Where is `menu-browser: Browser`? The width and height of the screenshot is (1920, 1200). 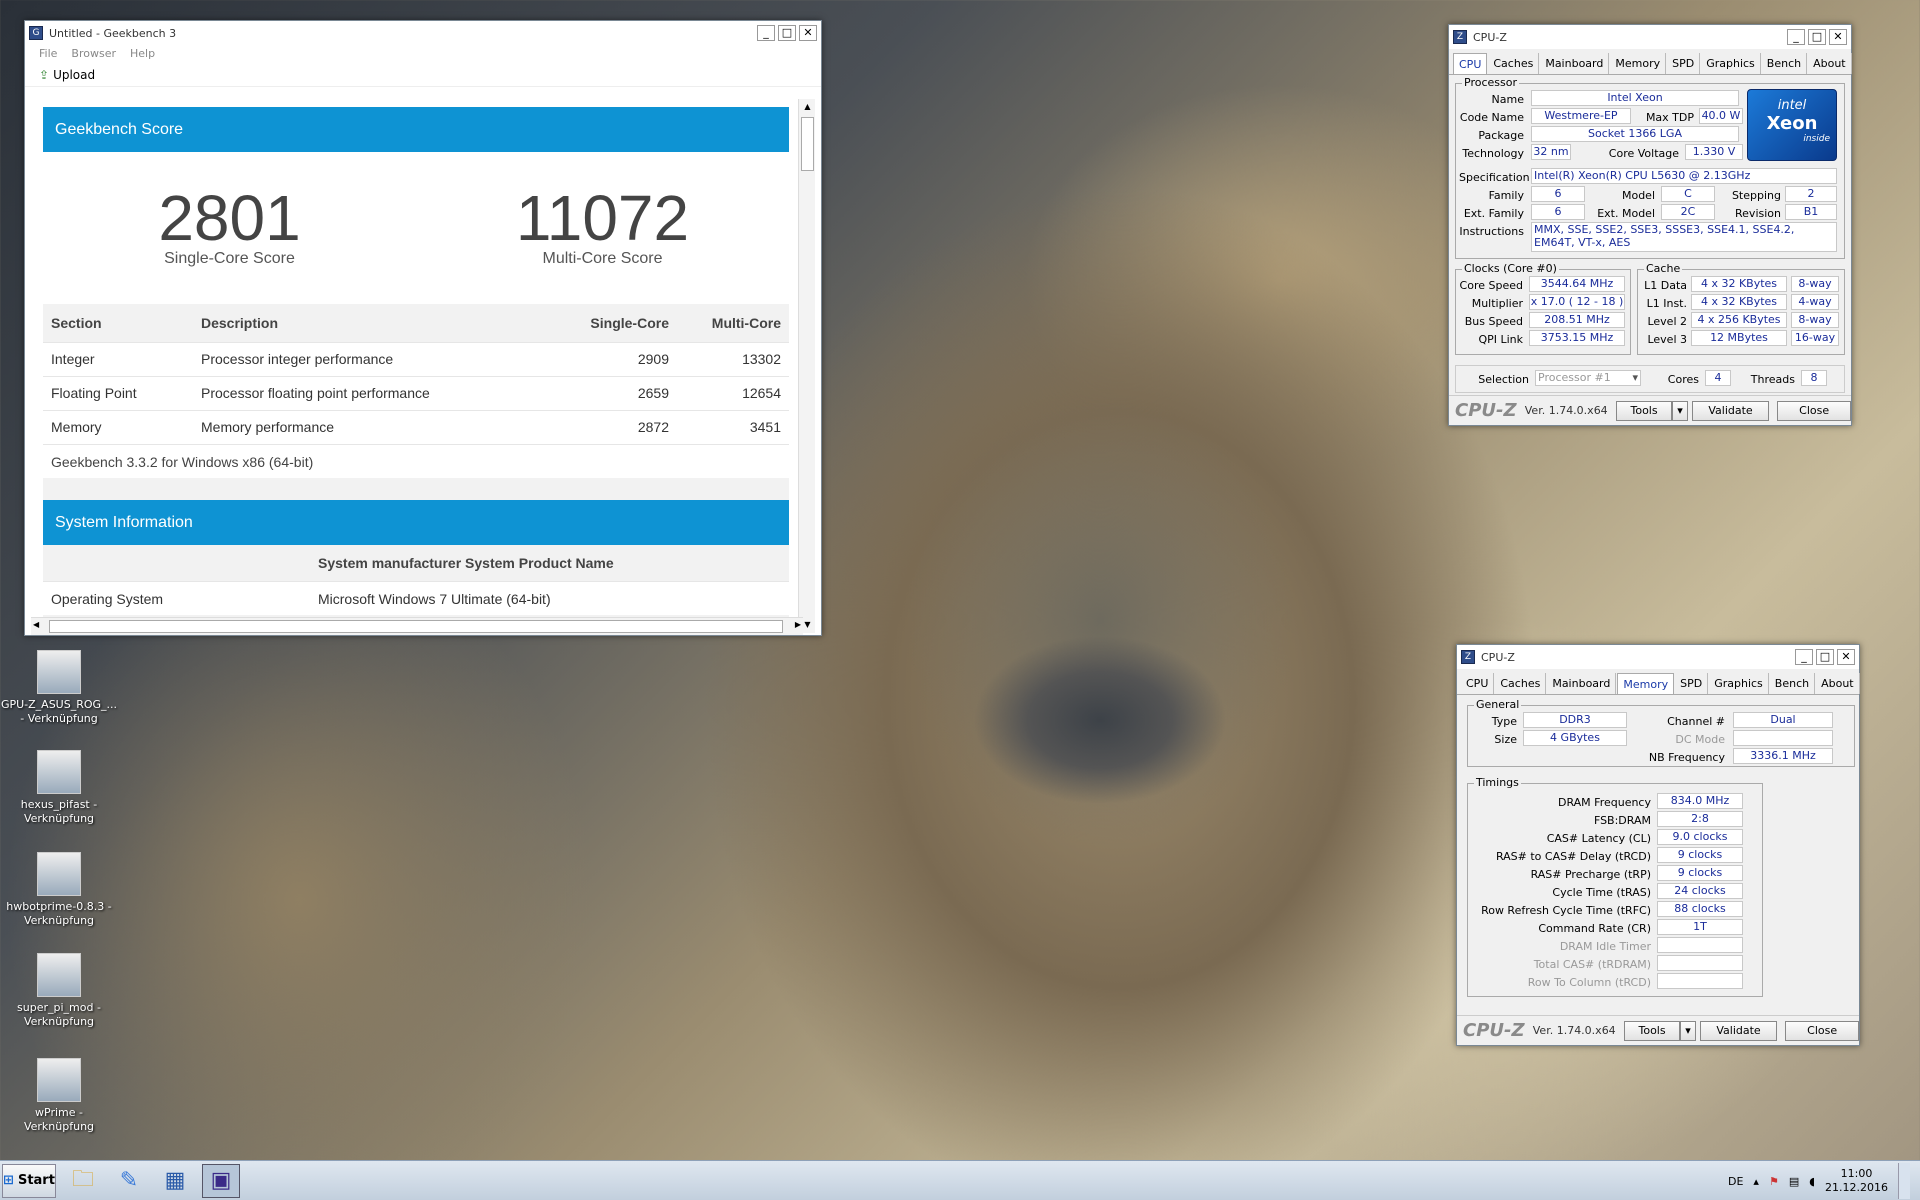
menu-browser: Browser is located at coordinates (93, 54).